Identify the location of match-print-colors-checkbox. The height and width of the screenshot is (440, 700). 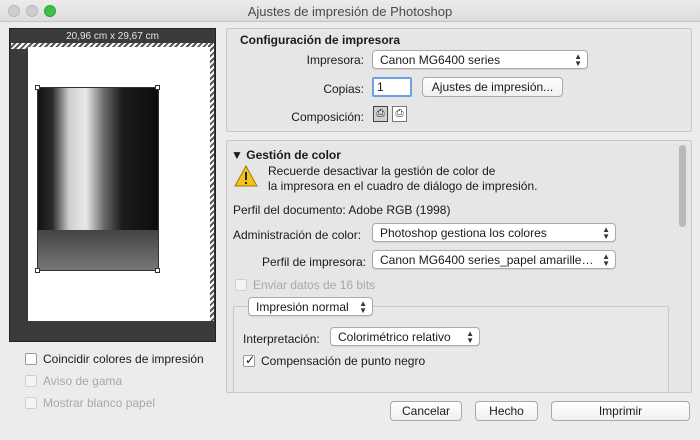
(31, 359).